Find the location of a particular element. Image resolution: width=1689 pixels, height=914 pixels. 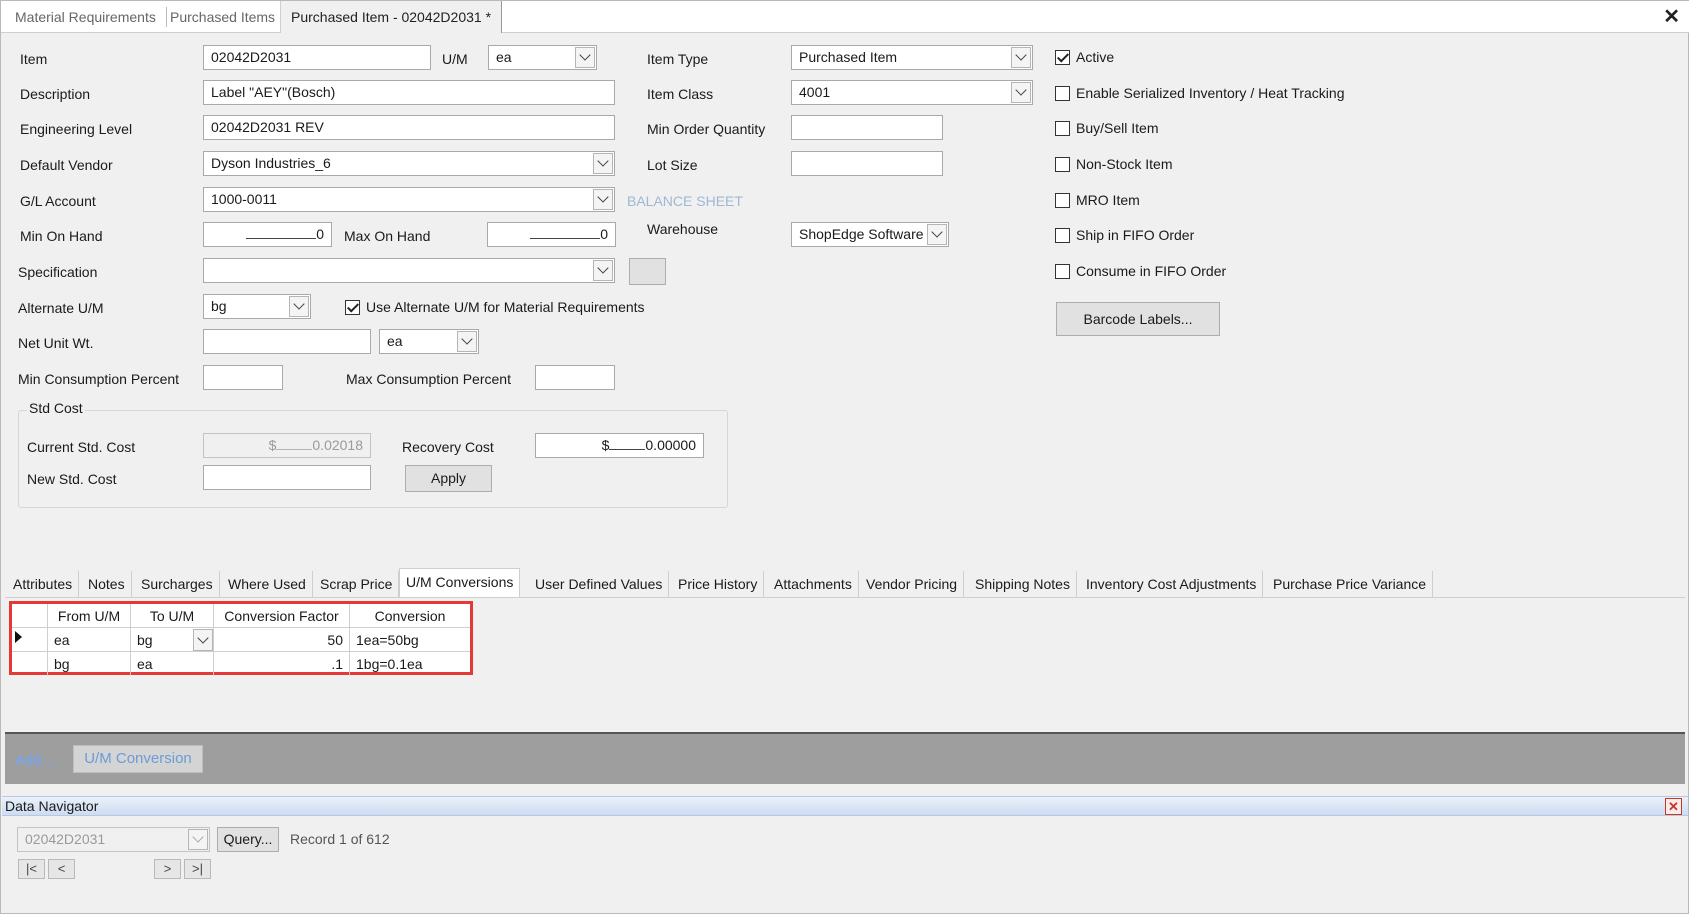

tab-inventory-cost-adjustments: Inventory Cost Adjustments is located at coordinates (1172, 584).